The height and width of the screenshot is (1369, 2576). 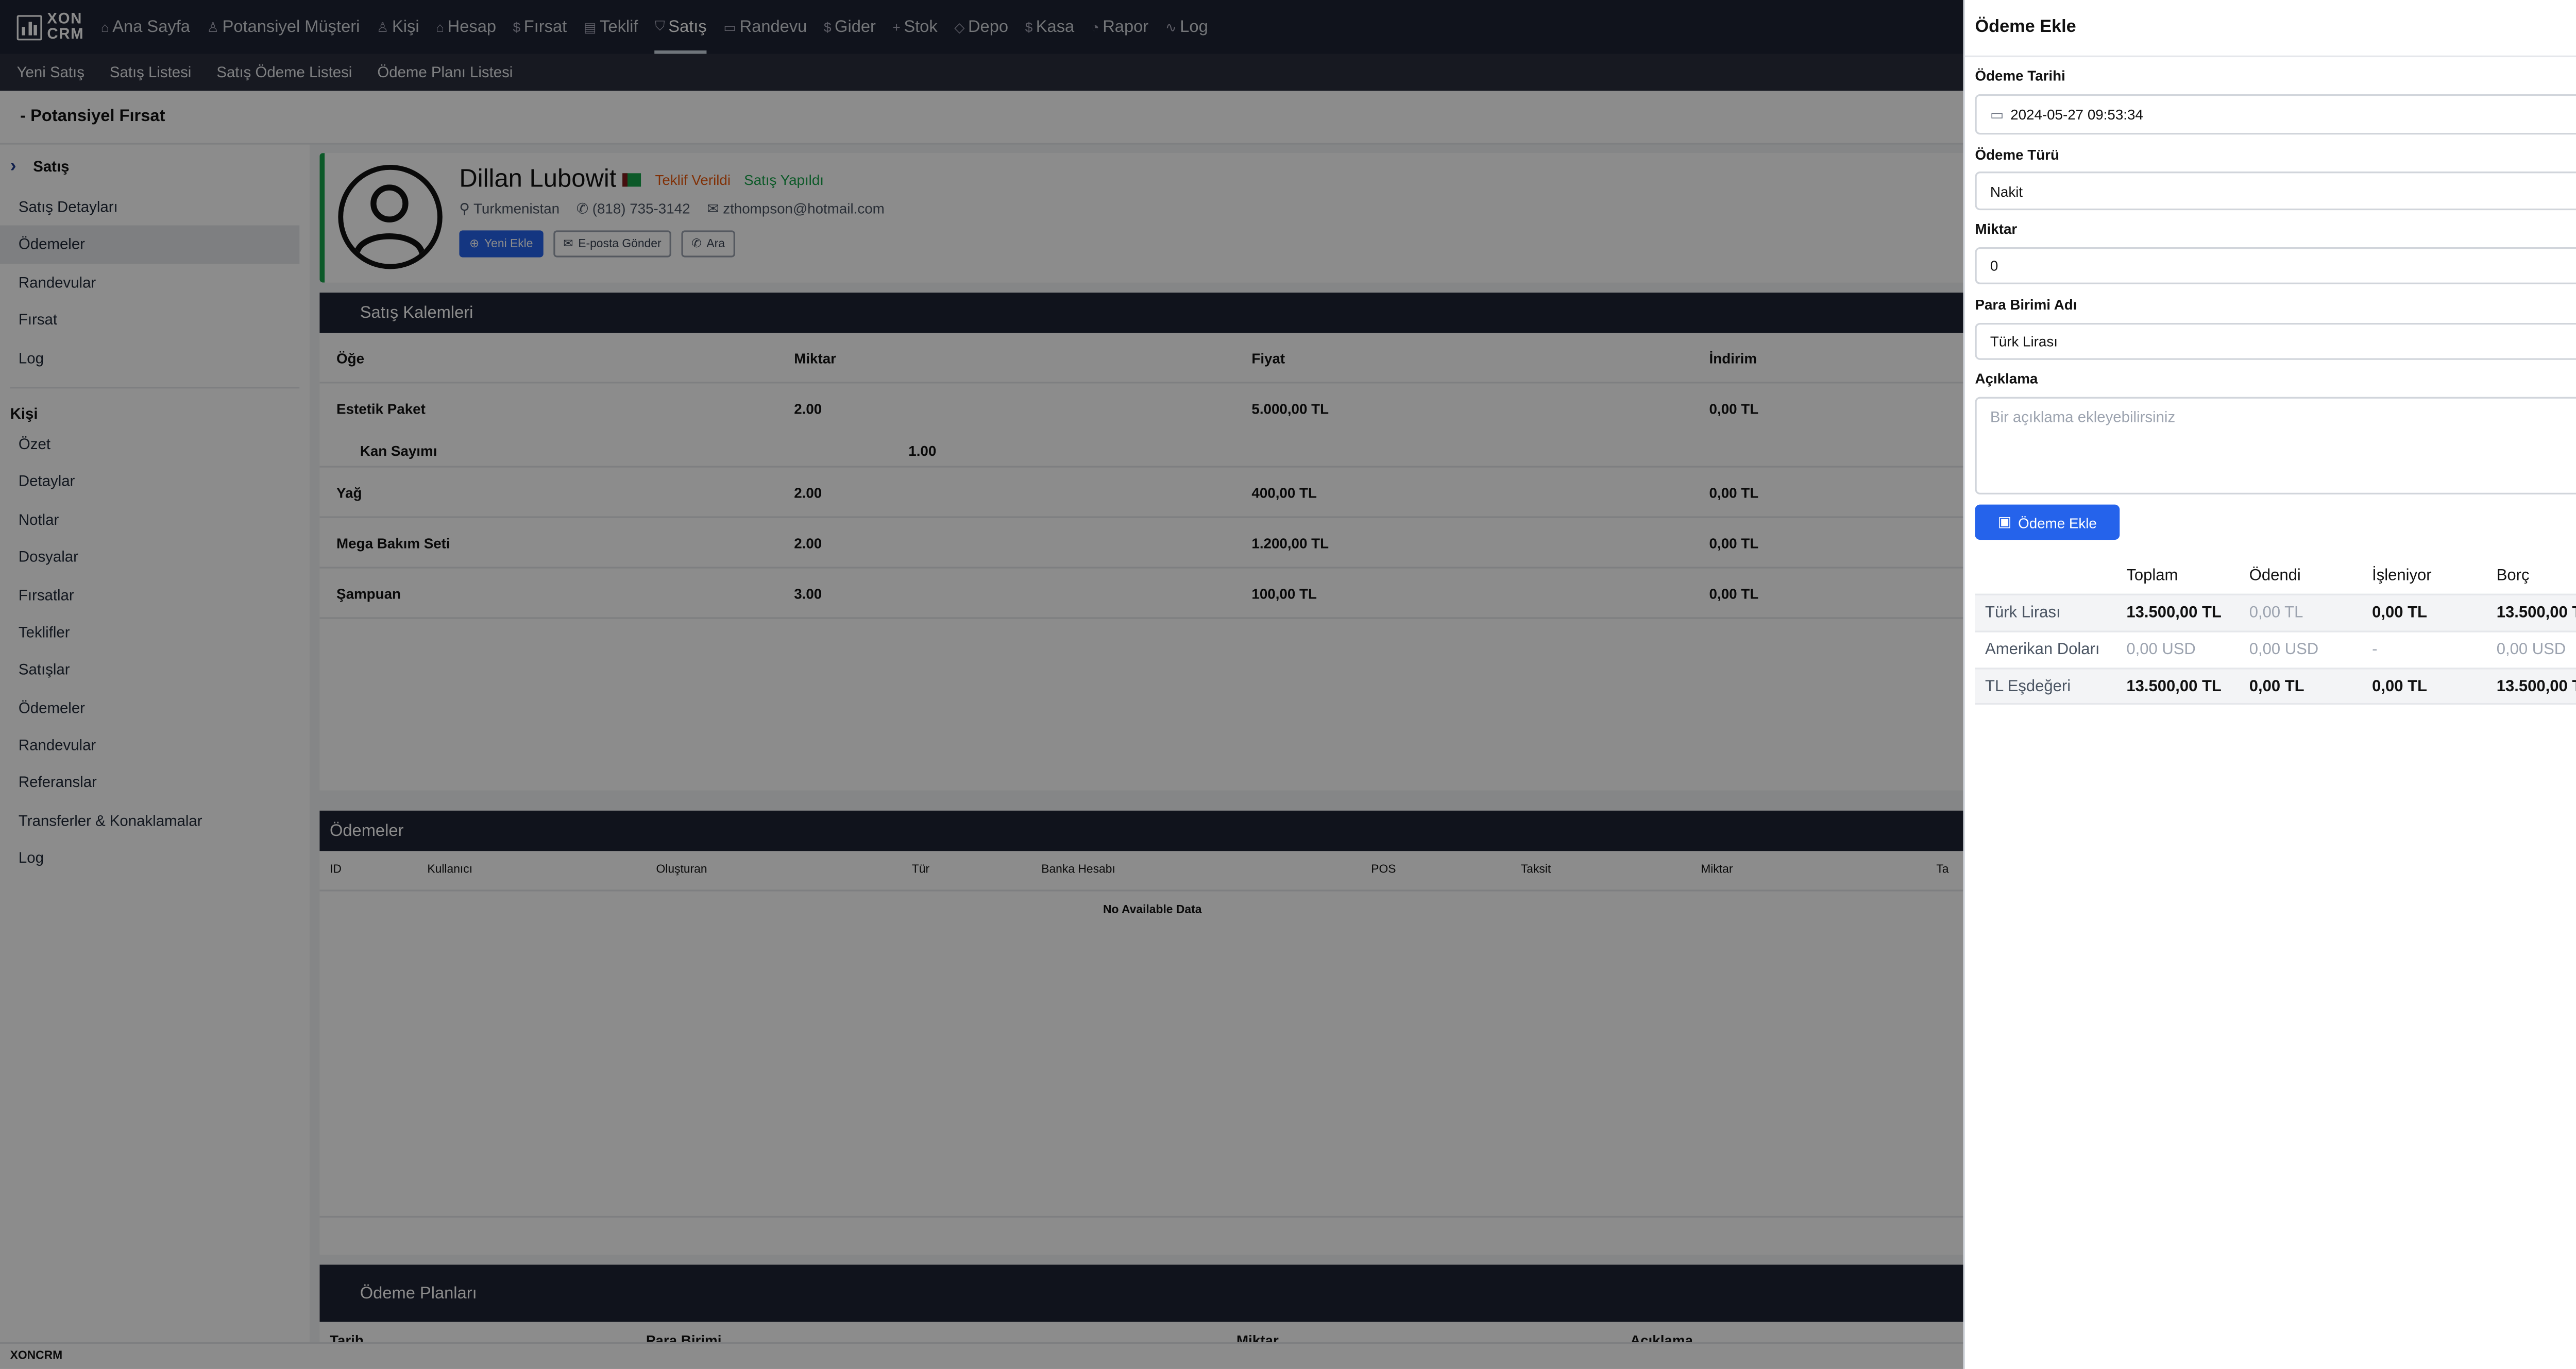 What do you see at coordinates (2275, 191) in the screenshot?
I see `payment-type-select: Nakit ⌄` at bounding box center [2275, 191].